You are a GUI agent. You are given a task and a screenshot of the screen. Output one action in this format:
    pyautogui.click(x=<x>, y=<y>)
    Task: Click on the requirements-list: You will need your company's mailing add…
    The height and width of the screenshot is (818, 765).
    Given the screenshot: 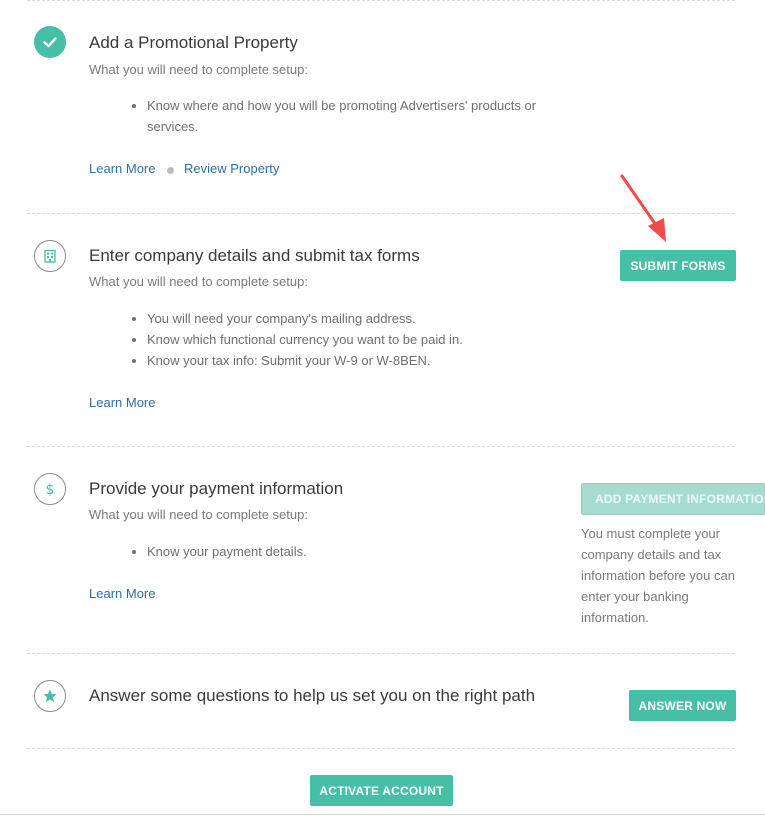 What is the action you would take?
    pyautogui.click(x=358, y=339)
    